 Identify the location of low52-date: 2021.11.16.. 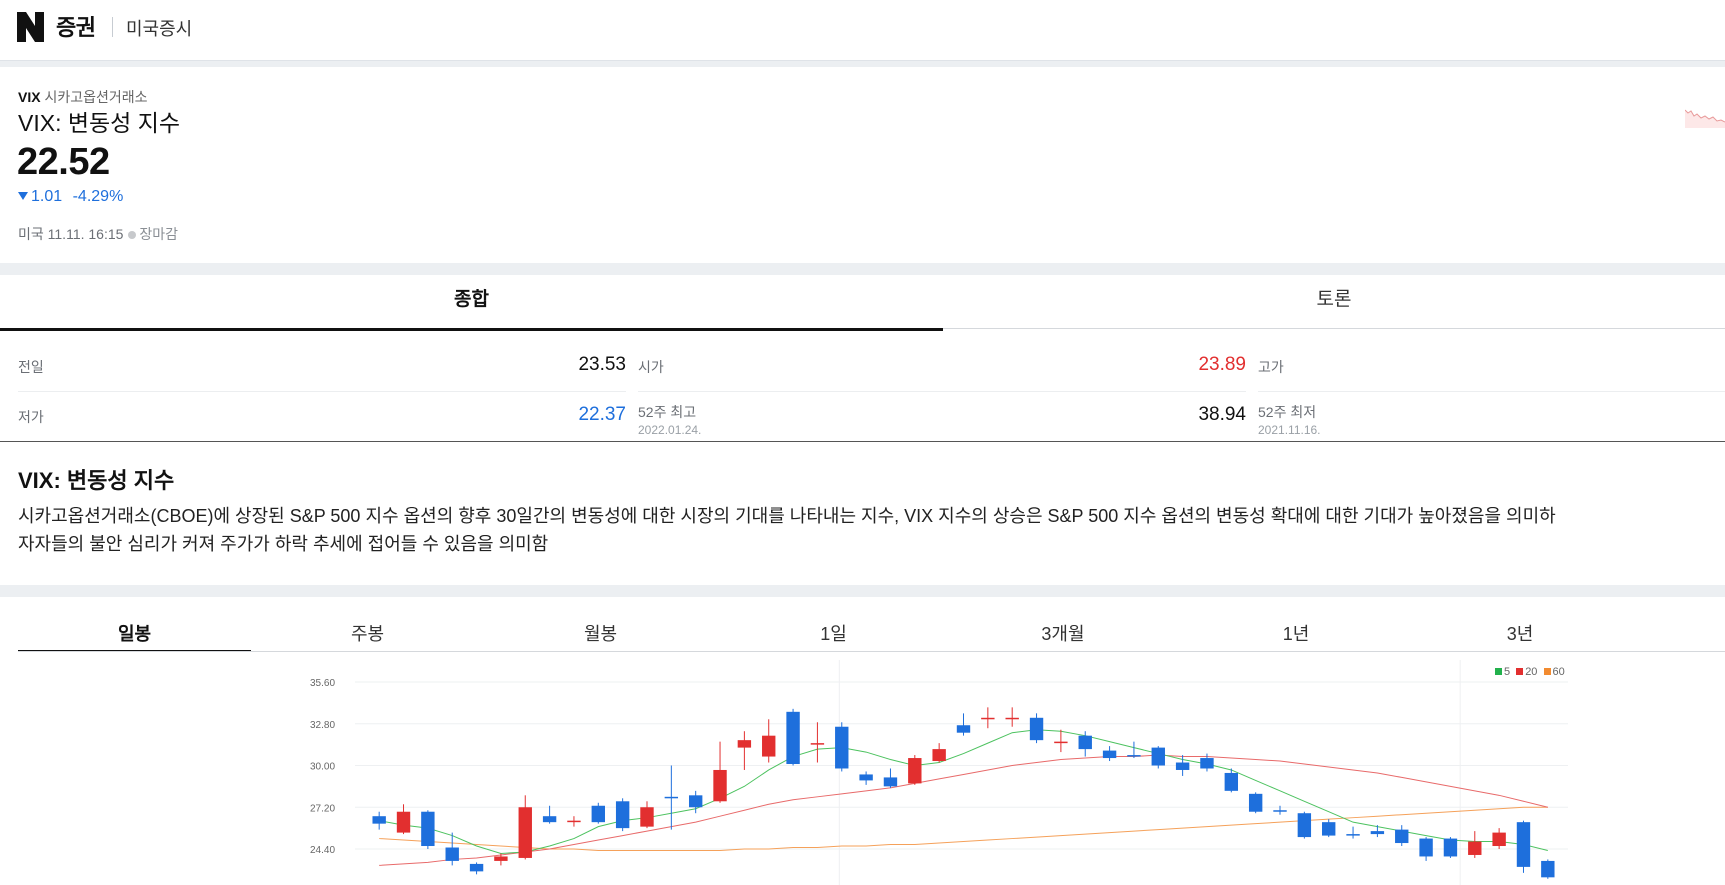
(1289, 430).